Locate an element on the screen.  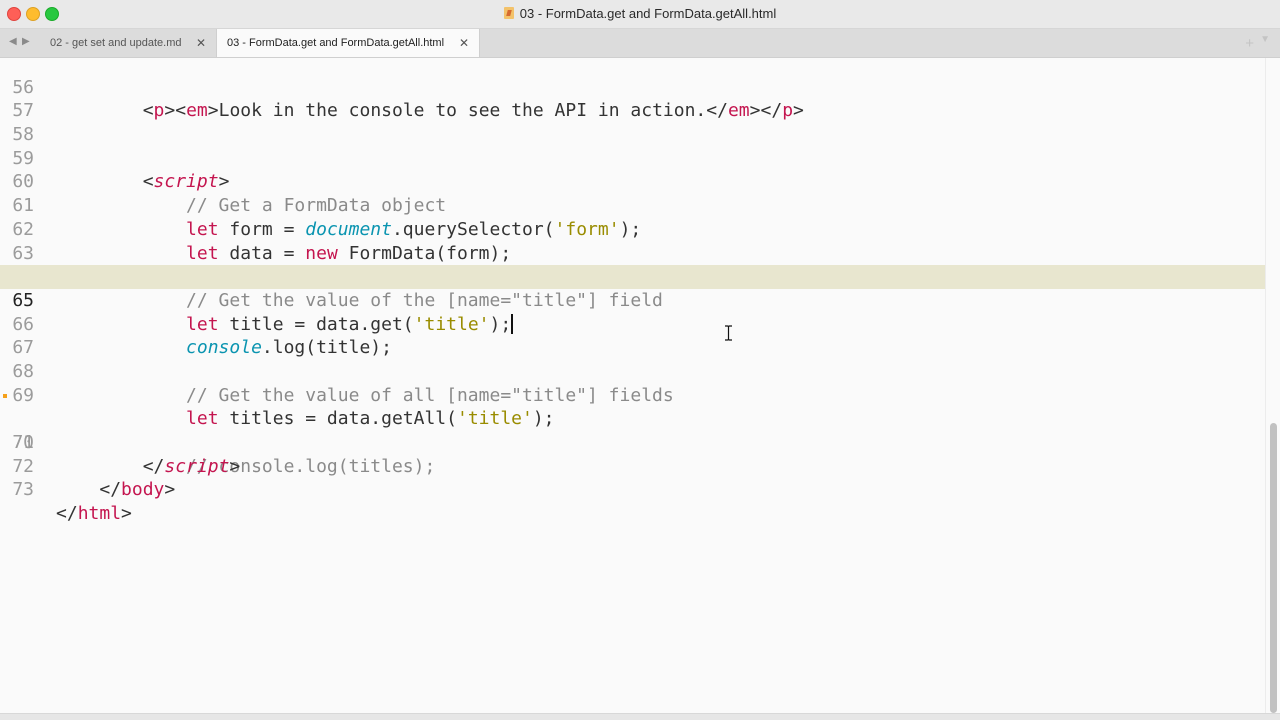
current-code-line: 65 let title = data.get('title'); is located at coordinates (633, 300).